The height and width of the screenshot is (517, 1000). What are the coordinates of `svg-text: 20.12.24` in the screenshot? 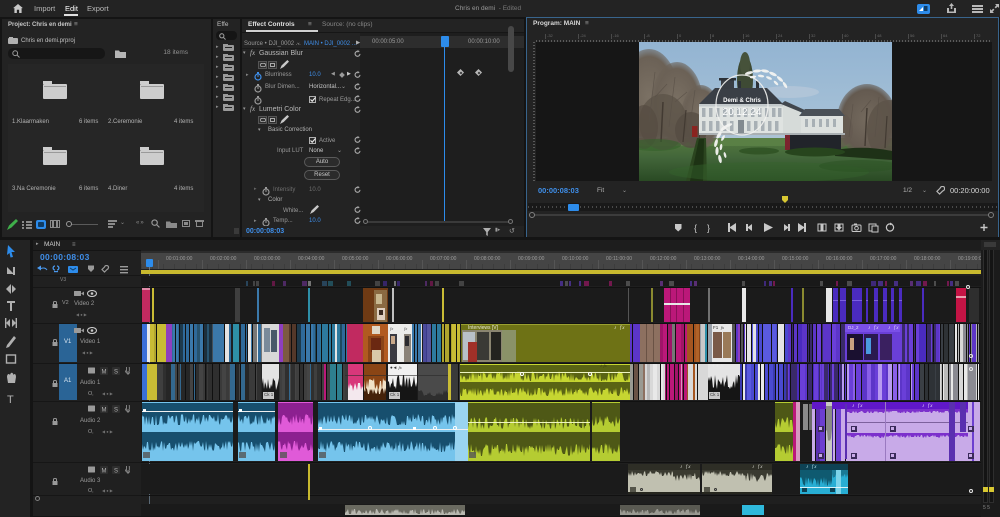 It's located at (742, 112).